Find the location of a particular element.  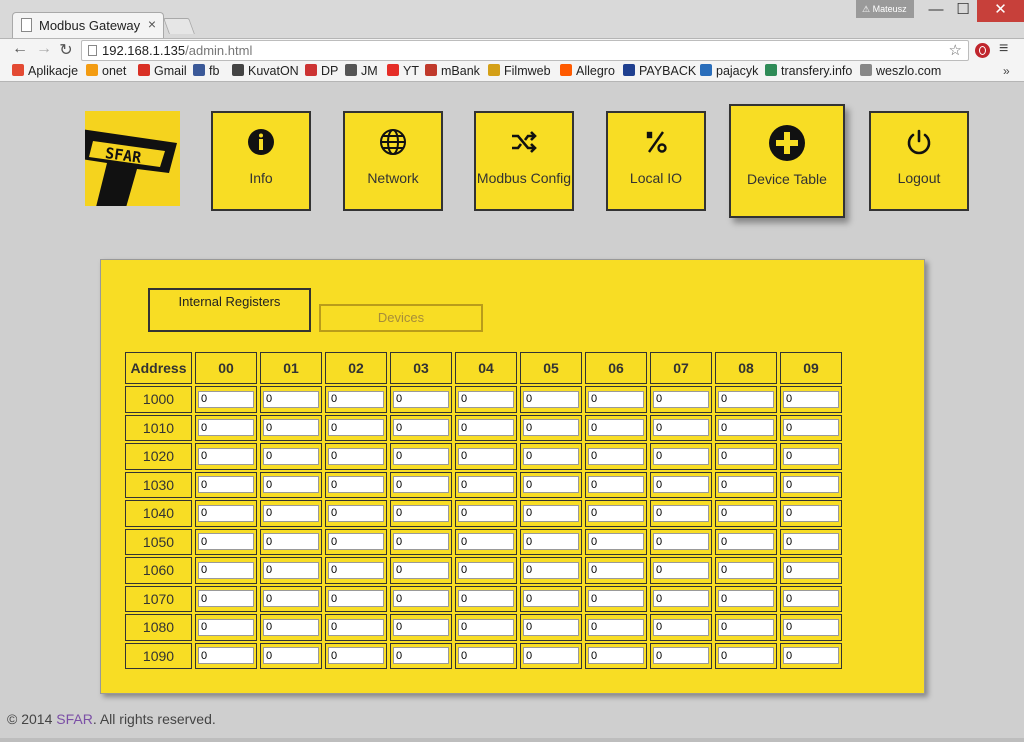

minimize-button: — is located at coordinates (936, 11).